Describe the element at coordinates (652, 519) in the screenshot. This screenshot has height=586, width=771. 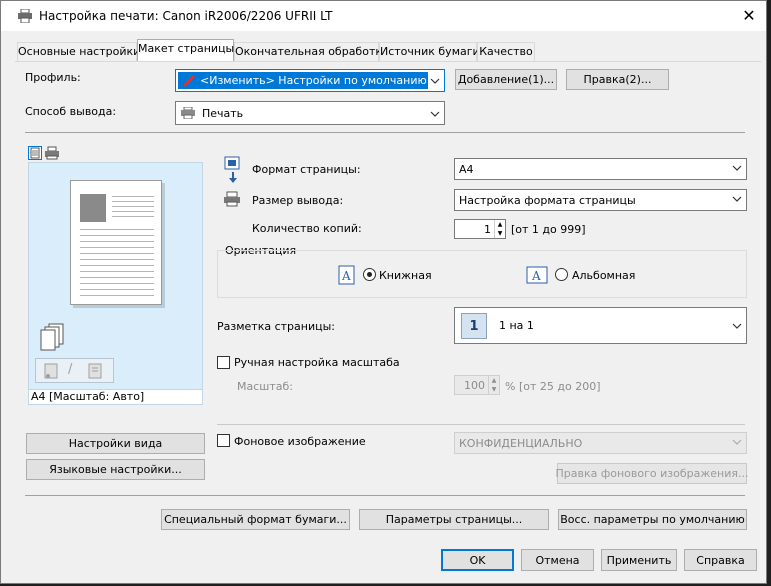
I see `restore-defaults-button: Восс. параметры по умолчанию` at that location.